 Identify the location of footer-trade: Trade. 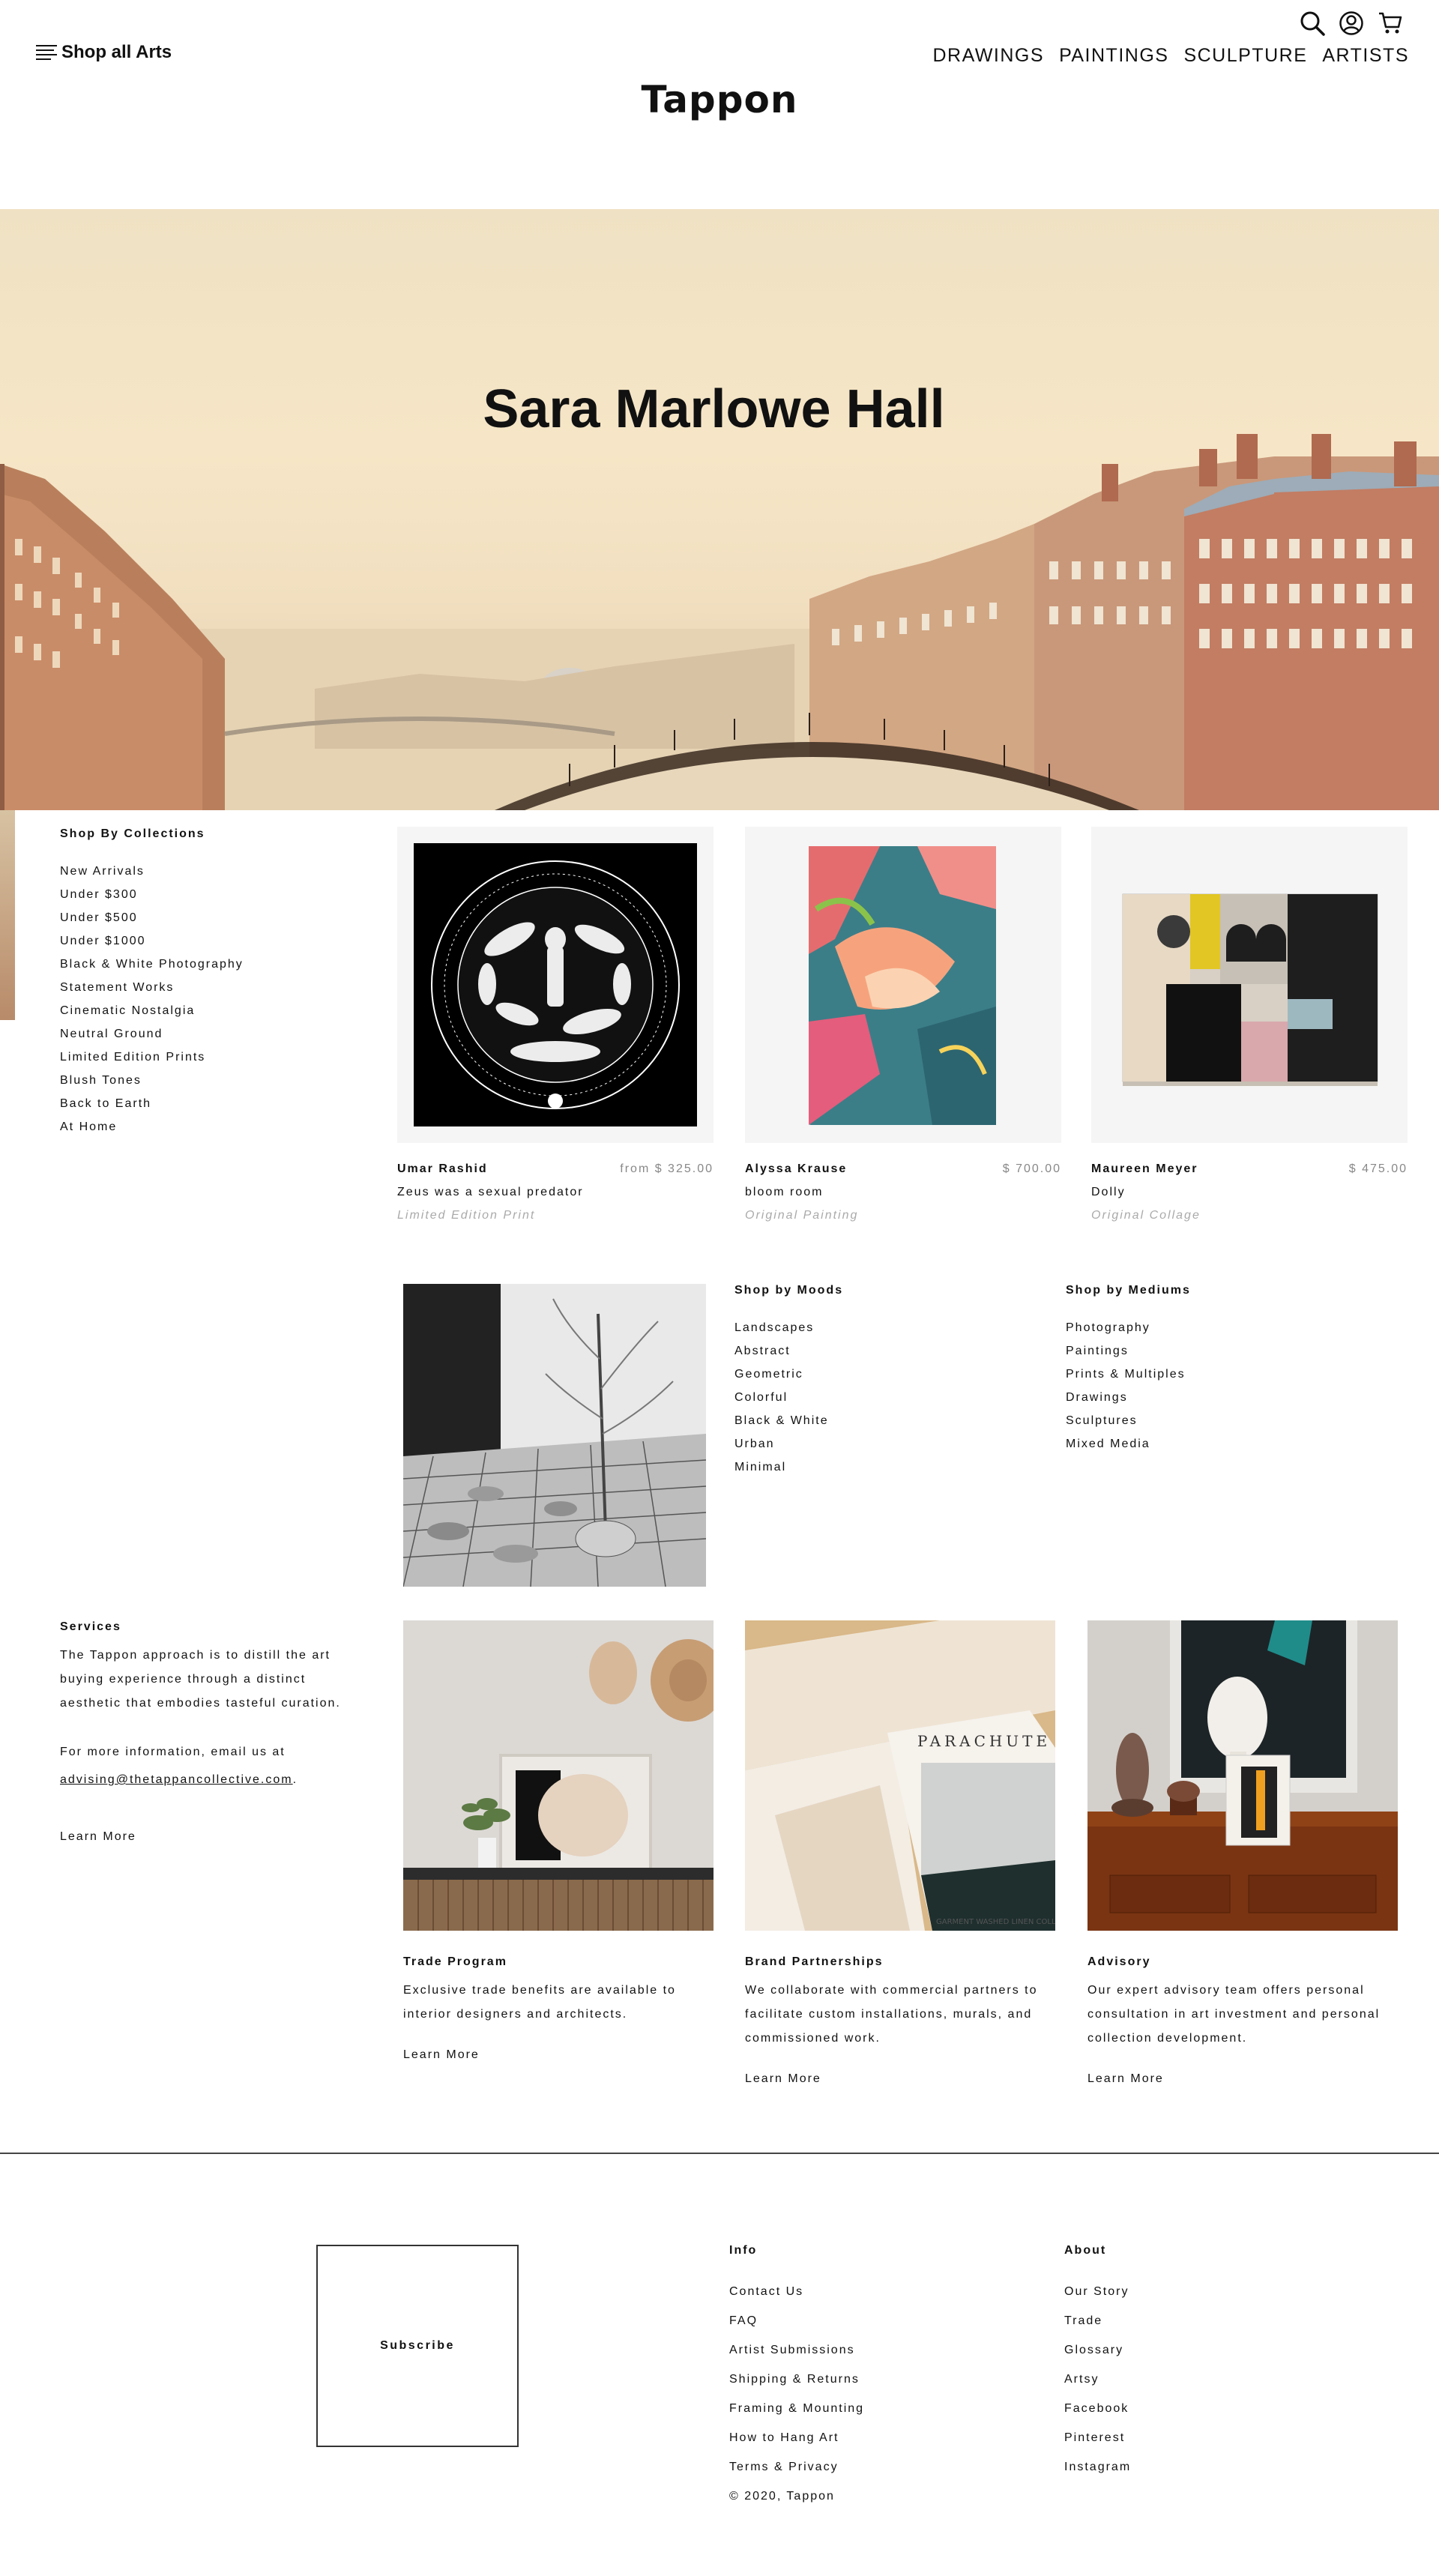
(1083, 2321).